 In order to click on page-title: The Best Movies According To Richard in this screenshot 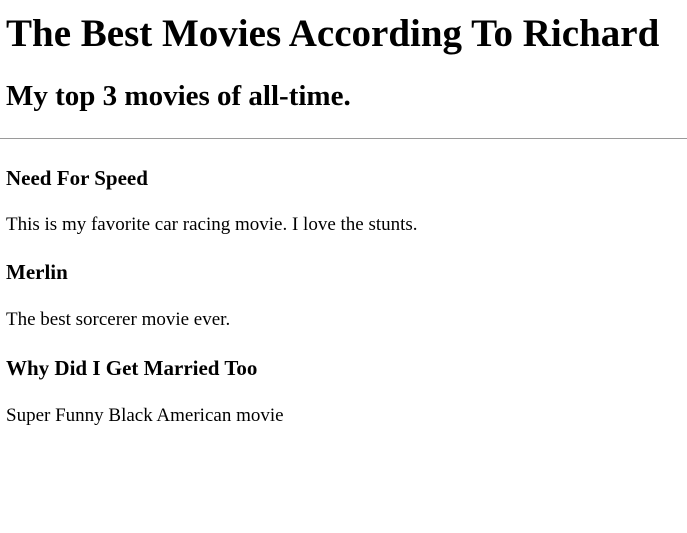, I will do `click(333, 33)`.